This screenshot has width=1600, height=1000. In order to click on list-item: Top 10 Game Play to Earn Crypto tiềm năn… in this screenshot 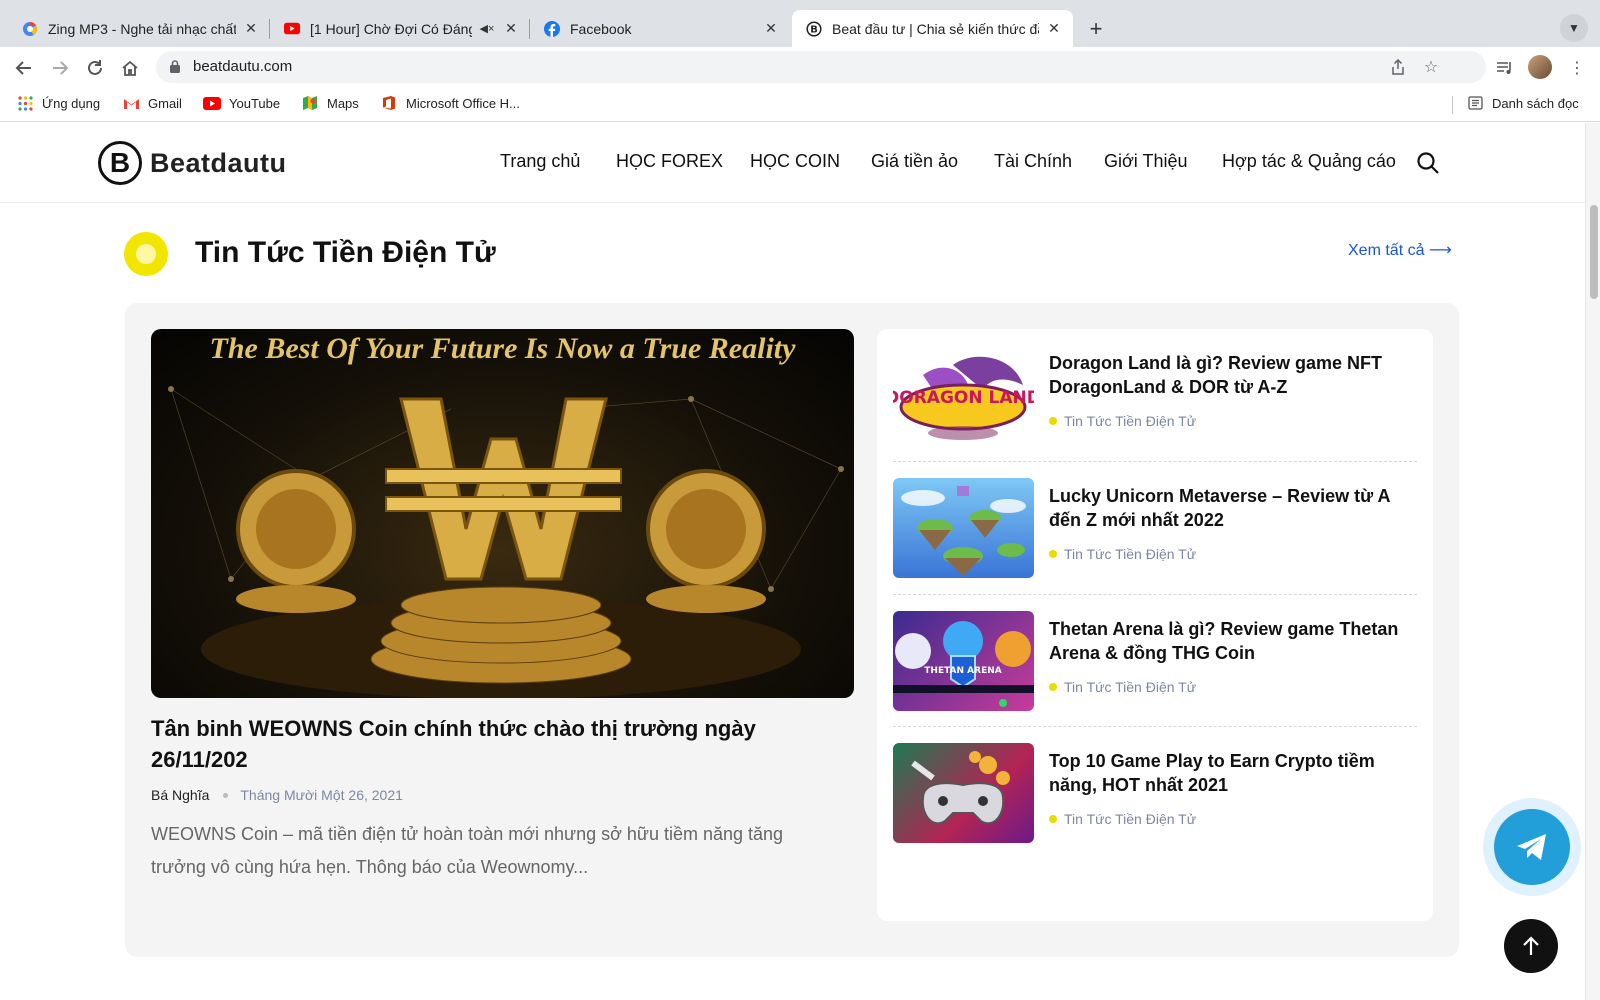, I will do `click(1155, 793)`.